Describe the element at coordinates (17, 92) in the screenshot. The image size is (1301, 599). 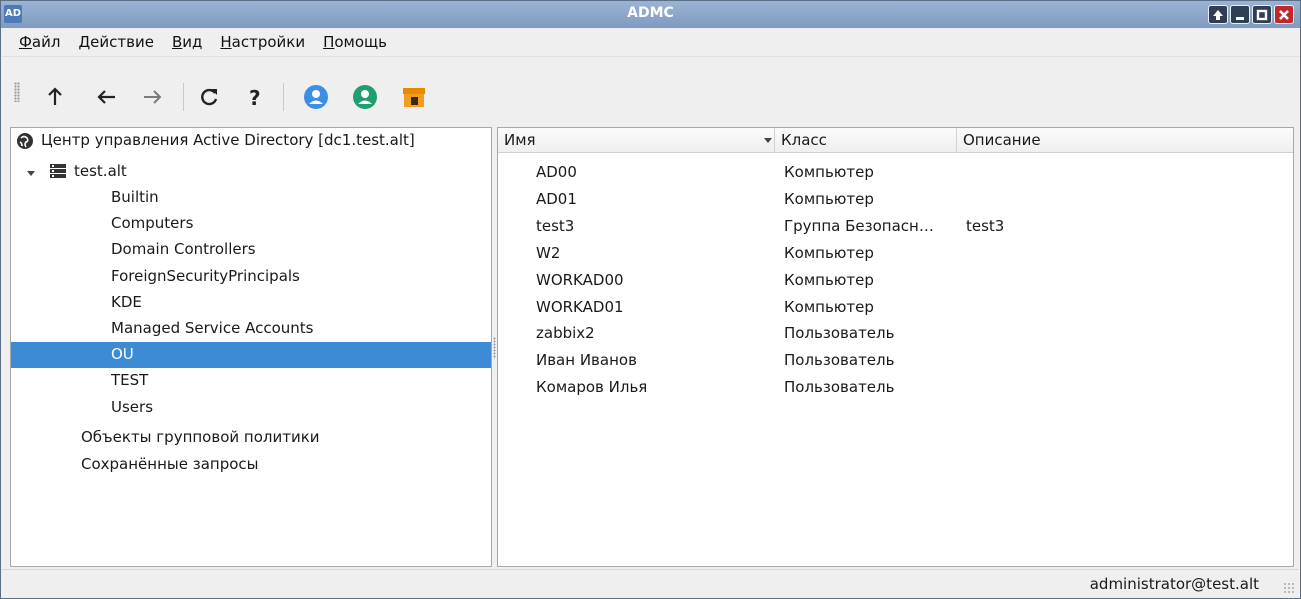
I see `toolbar-grip` at that location.